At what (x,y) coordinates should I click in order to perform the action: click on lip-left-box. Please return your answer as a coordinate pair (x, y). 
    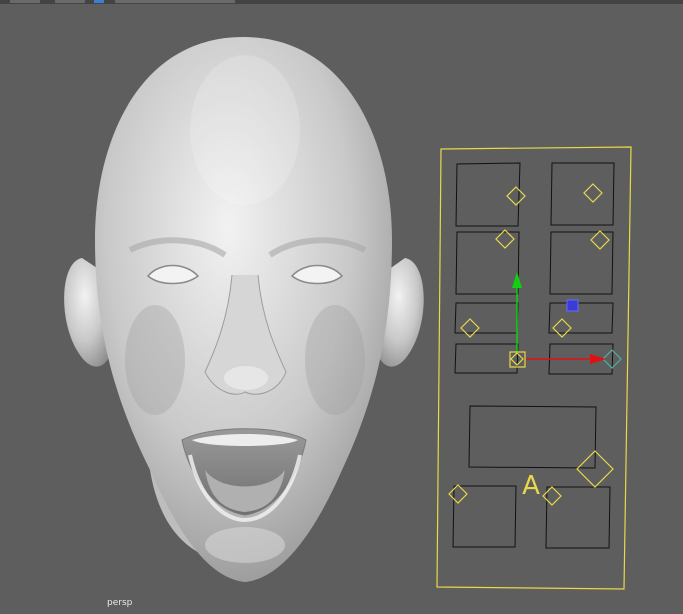
    Looking at the image, I should click on (484, 516).